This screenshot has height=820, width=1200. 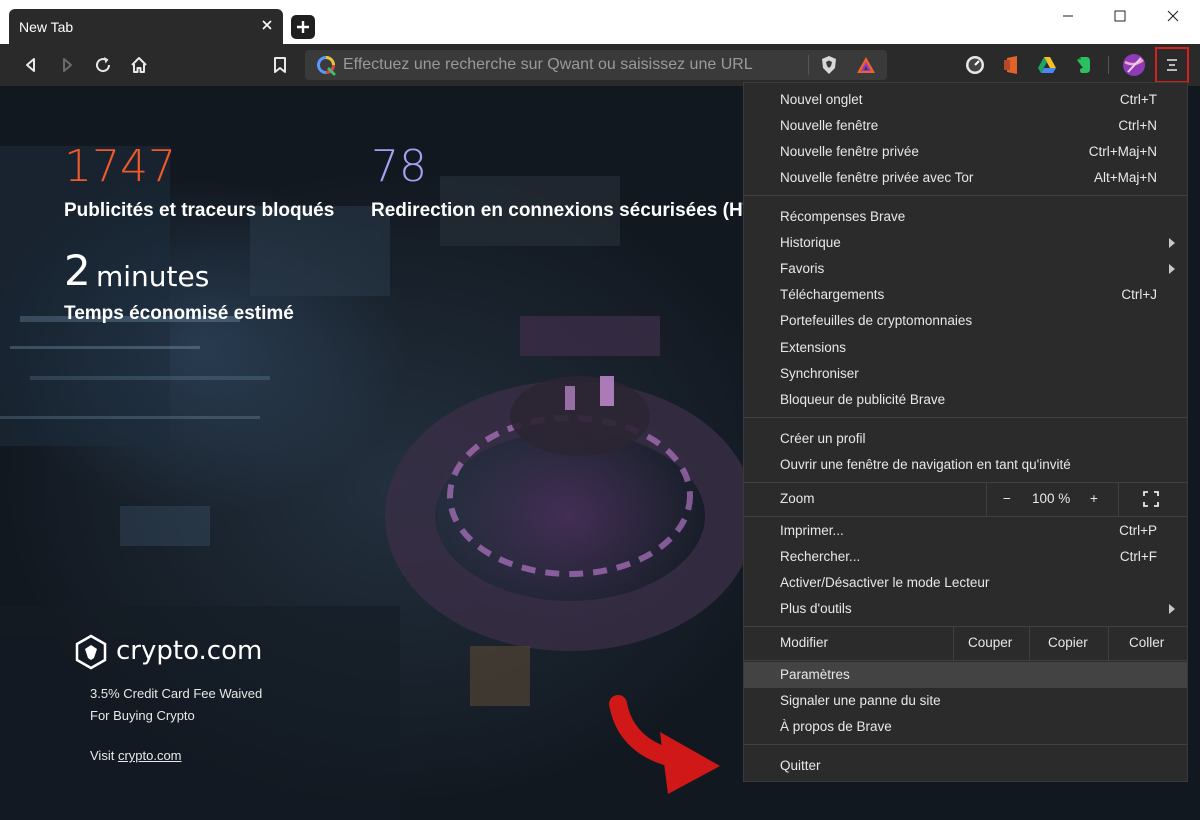 What do you see at coordinates (104, 755) in the screenshot?
I see `visit-prefix: Visit` at bounding box center [104, 755].